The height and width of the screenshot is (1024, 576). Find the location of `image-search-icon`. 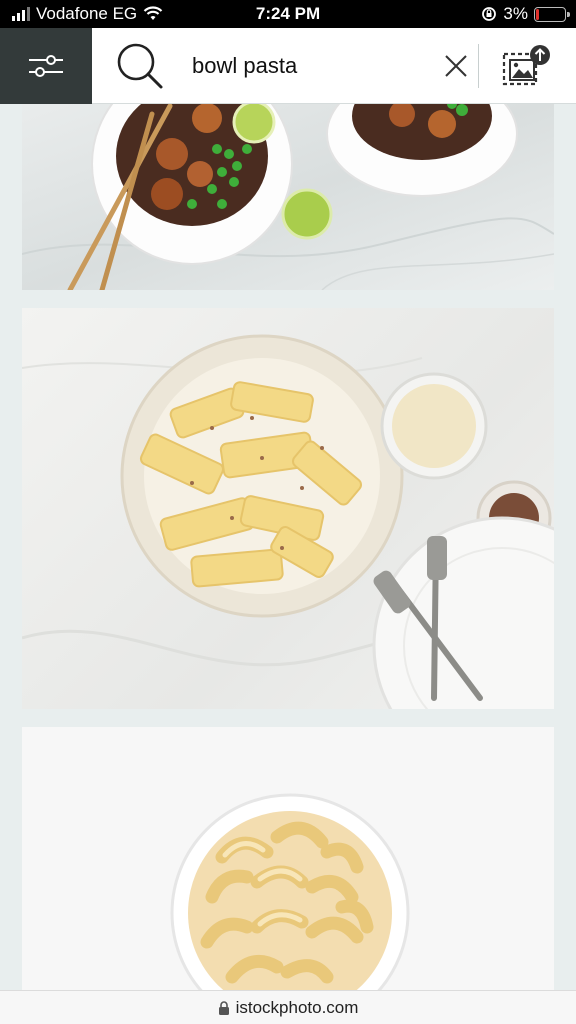

image-search-icon is located at coordinates (527, 66).